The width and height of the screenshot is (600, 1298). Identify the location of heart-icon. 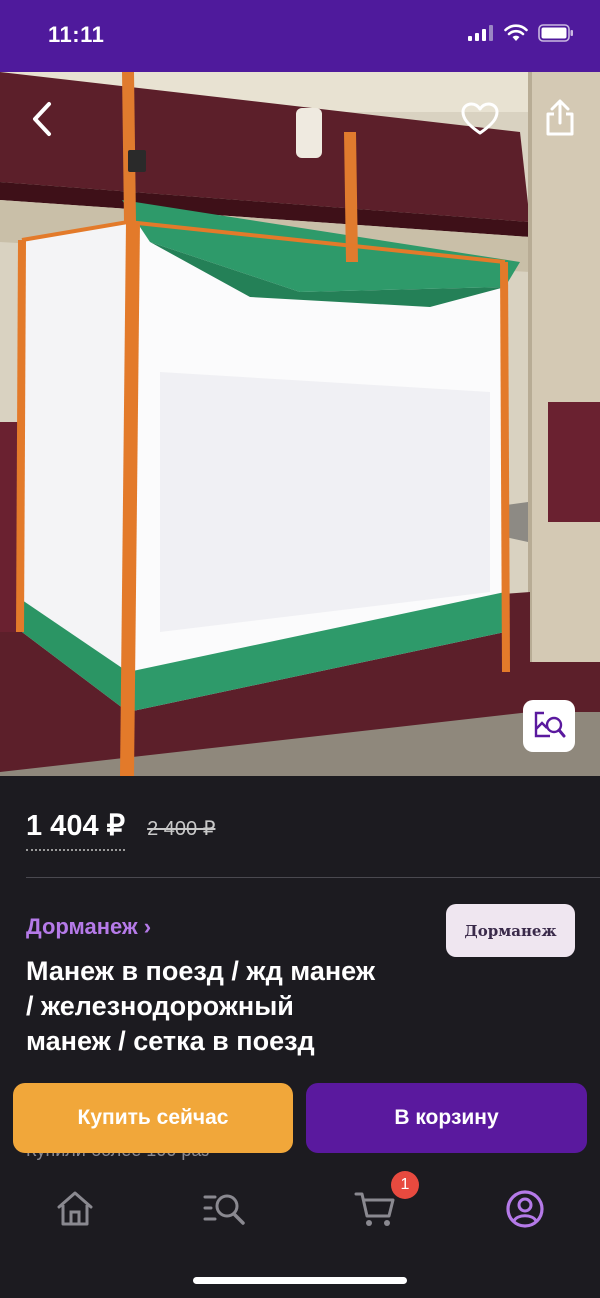
(480, 118).